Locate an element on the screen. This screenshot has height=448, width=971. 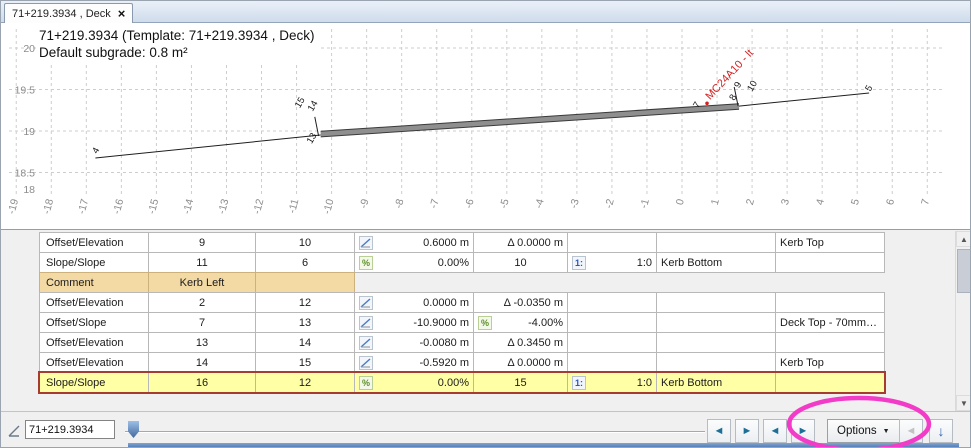
undo-button: ◄ is located at coordinates (911, 431).